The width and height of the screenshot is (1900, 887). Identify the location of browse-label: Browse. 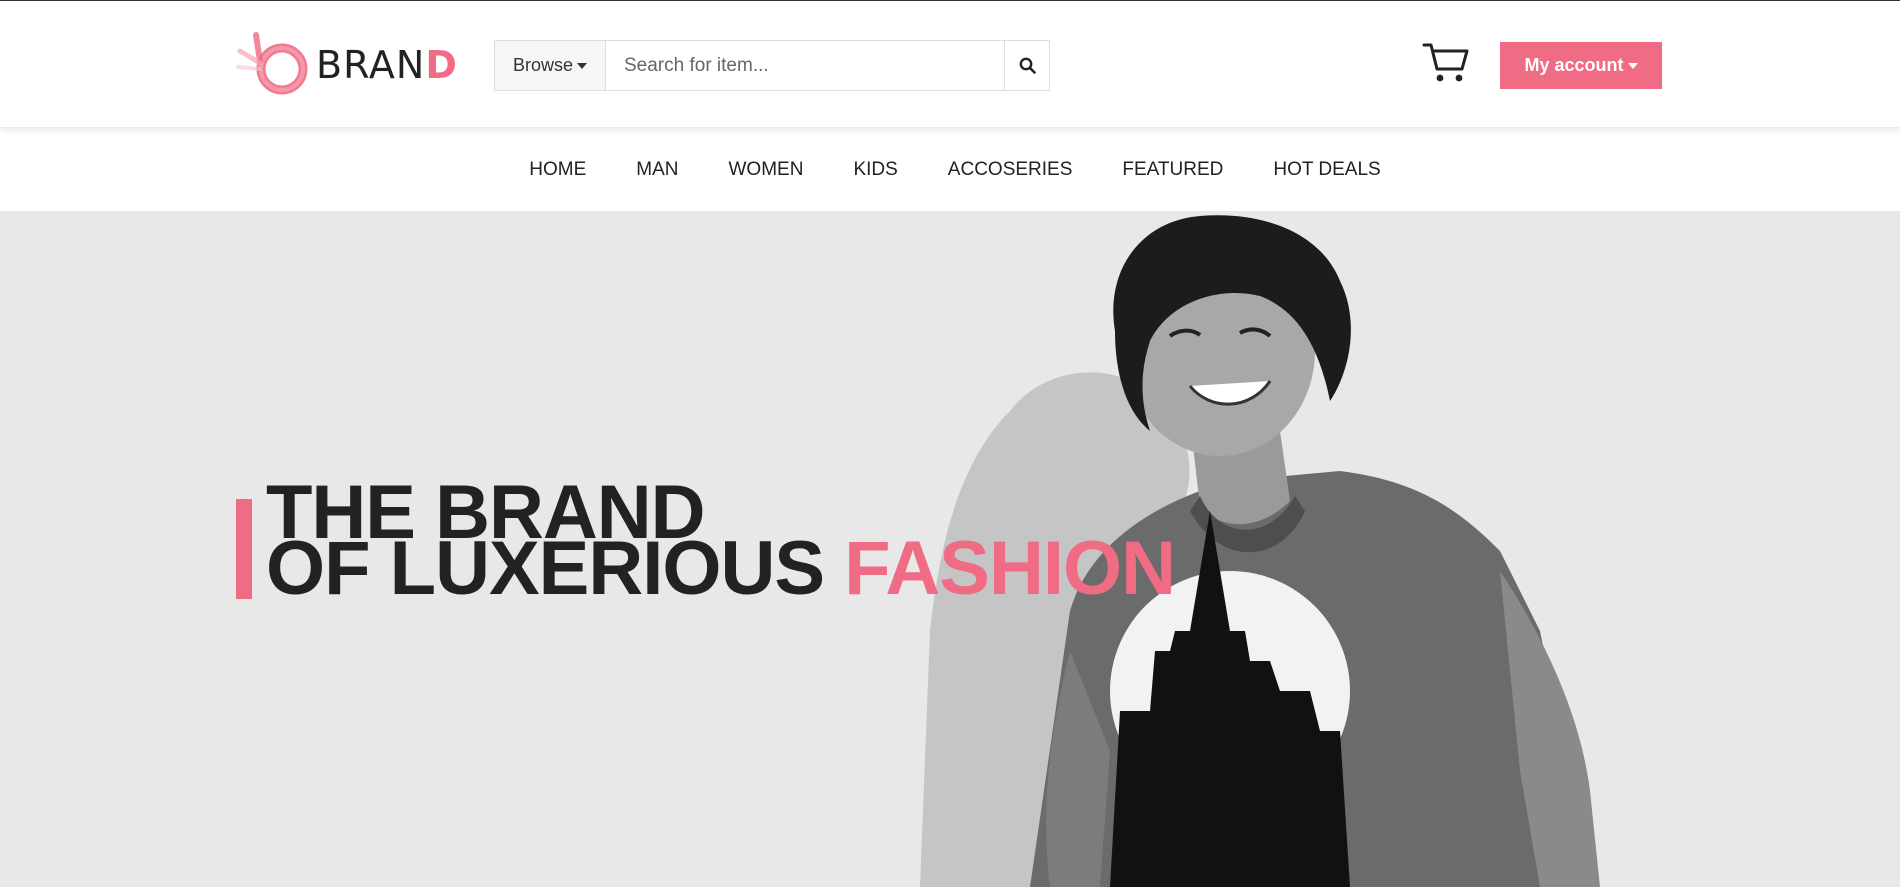
(543, 65).